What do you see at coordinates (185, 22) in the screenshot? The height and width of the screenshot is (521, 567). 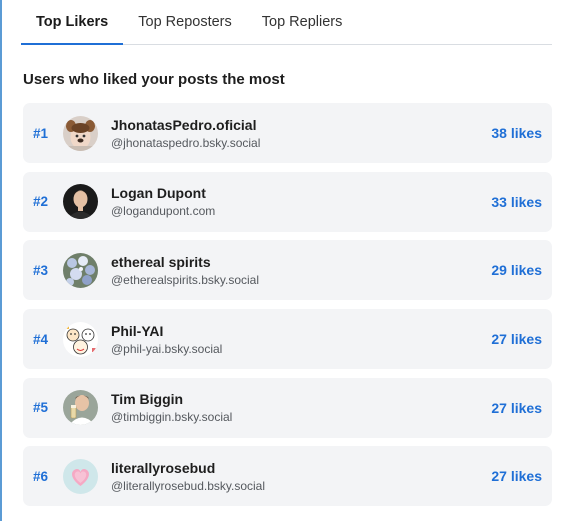 I see `tab-top-reposters: Top Reposters` at bounding box center [185, 22].